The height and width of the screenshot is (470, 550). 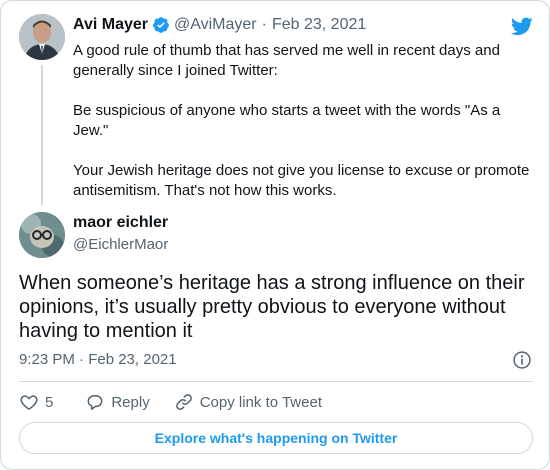 What do you see at coordinates (170, 402) in the screenshot?
I see `tweet-actions: 5 Reply Copy link to Tweet` at bounding box center [170, 402].